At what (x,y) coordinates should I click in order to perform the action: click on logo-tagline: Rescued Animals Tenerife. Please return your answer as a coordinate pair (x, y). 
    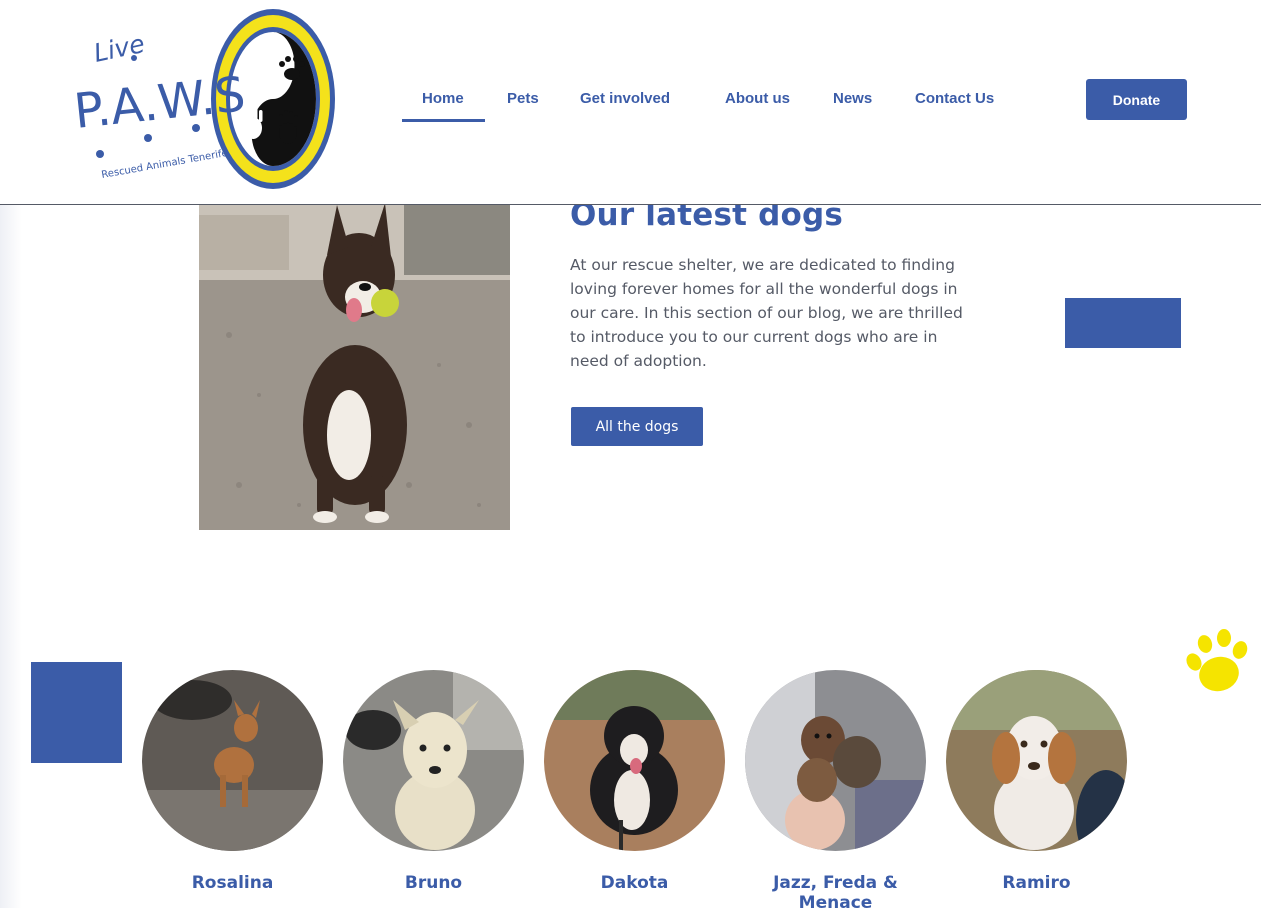
    Looking at the image, I should click on (165, 164).